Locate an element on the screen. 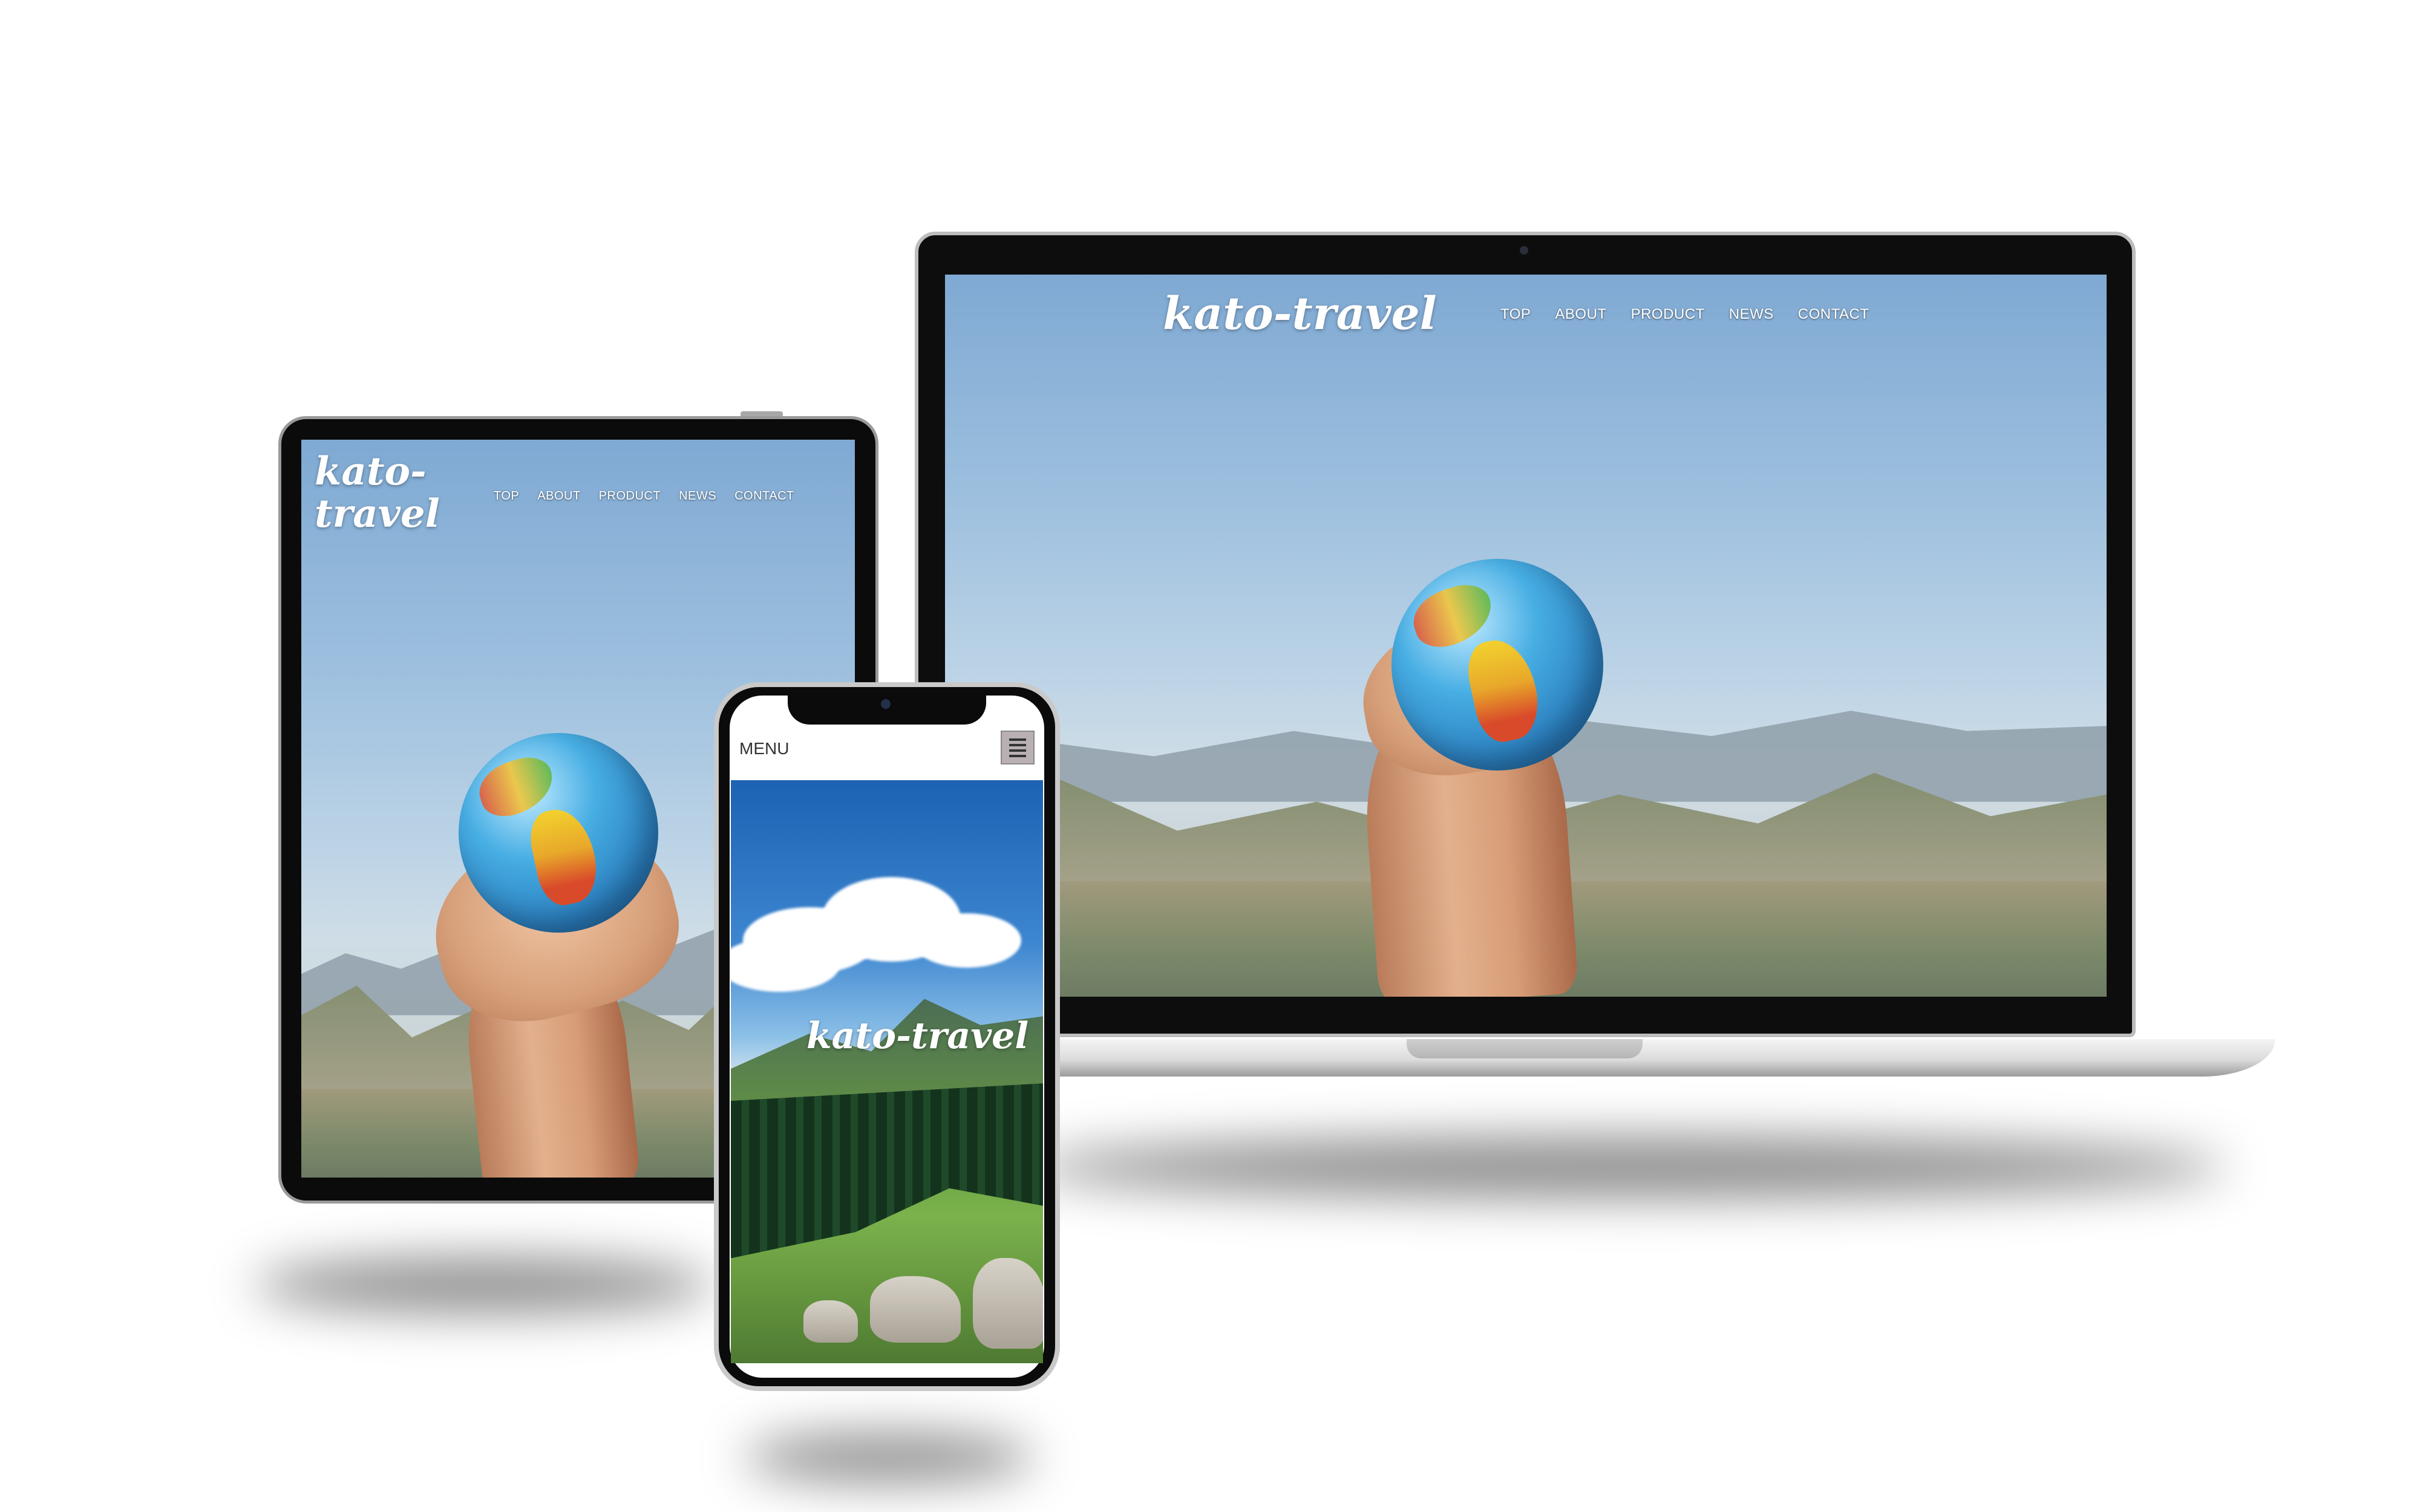 This screenshot has height=1512, width=2420. laptop-lid-notch is located at coordinates (1525, 1048).